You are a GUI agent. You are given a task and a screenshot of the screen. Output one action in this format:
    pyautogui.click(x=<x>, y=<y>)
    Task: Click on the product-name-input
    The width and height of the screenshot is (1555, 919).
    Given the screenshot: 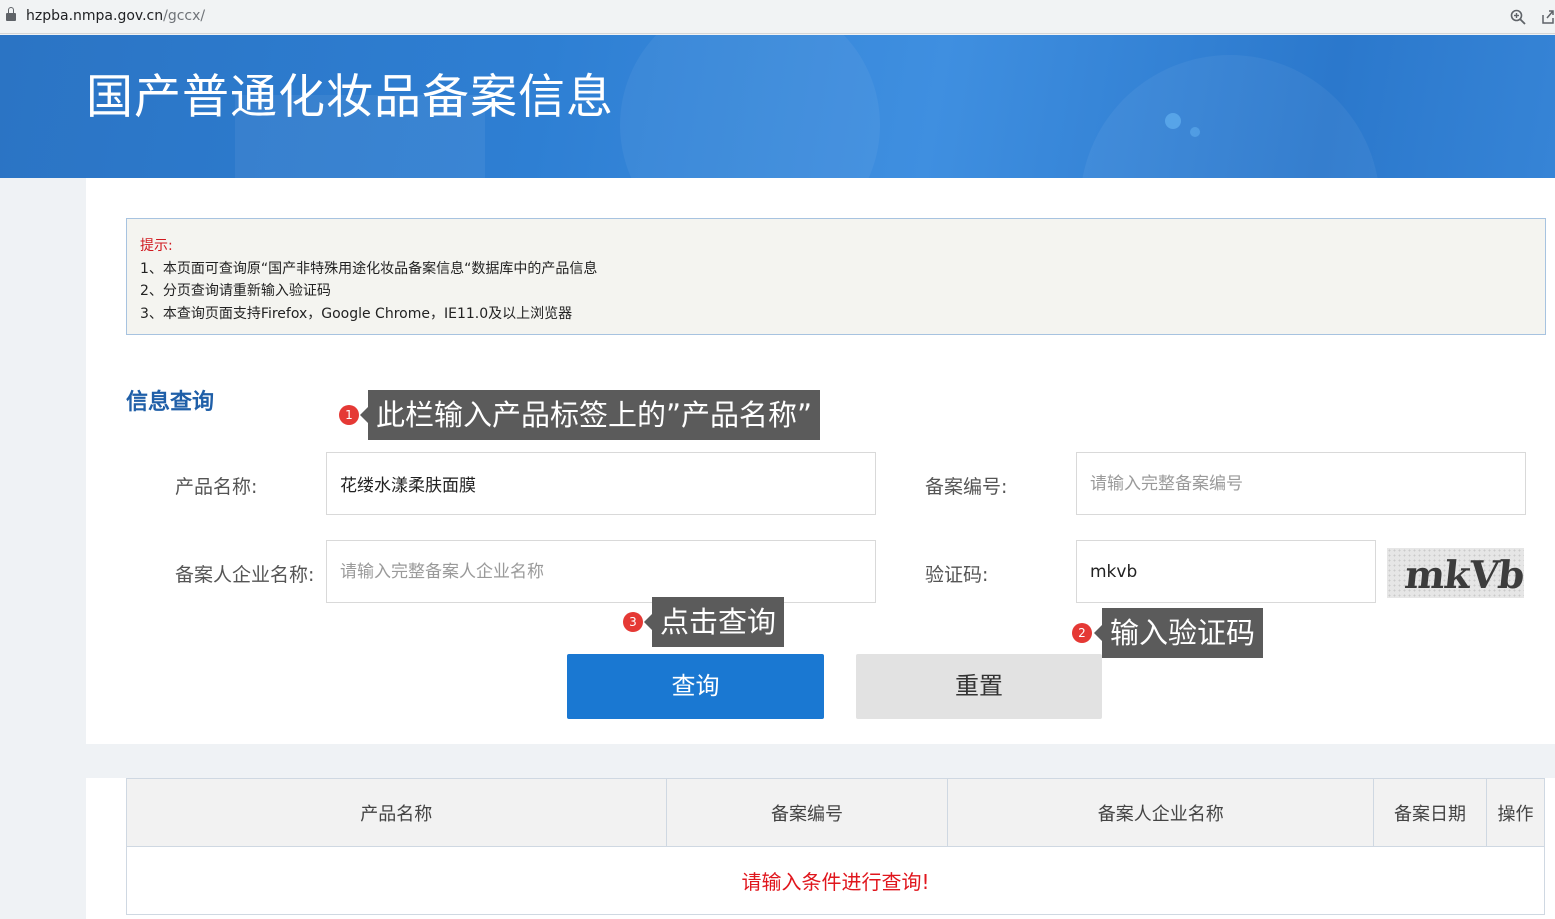 What is the action you would take?
    pyautogui.click(x=601, y=483)
    